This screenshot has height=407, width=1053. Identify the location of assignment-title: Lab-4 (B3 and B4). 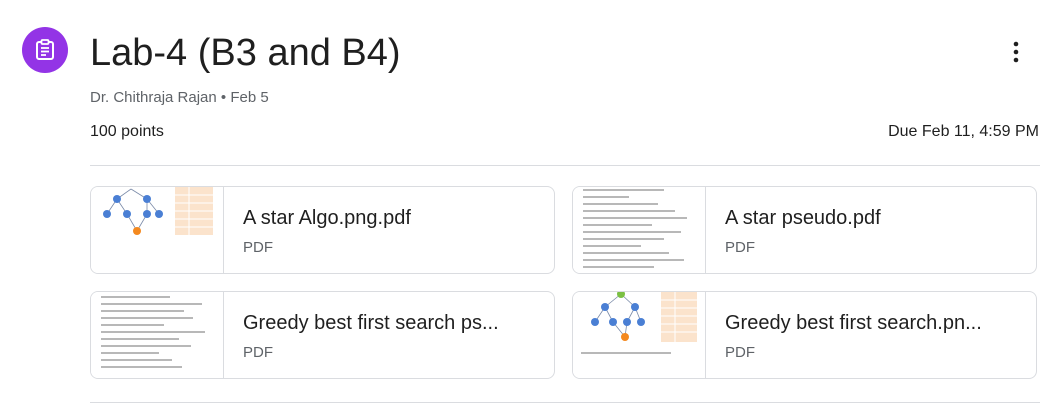
(245, 53).